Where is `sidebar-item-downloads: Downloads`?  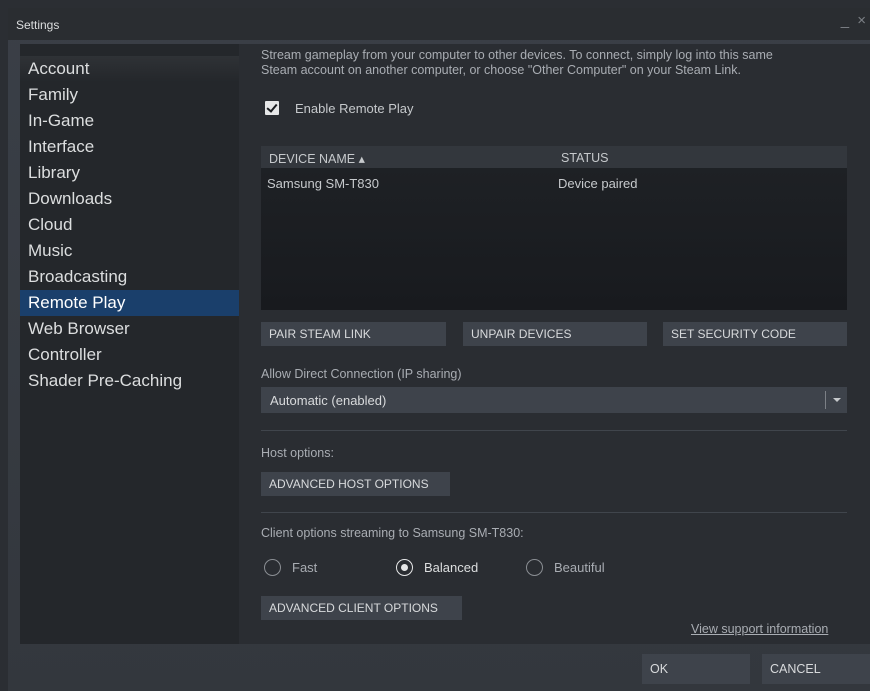 sidebar-item-downloads: Downloads is located at coordinates (129, 199).